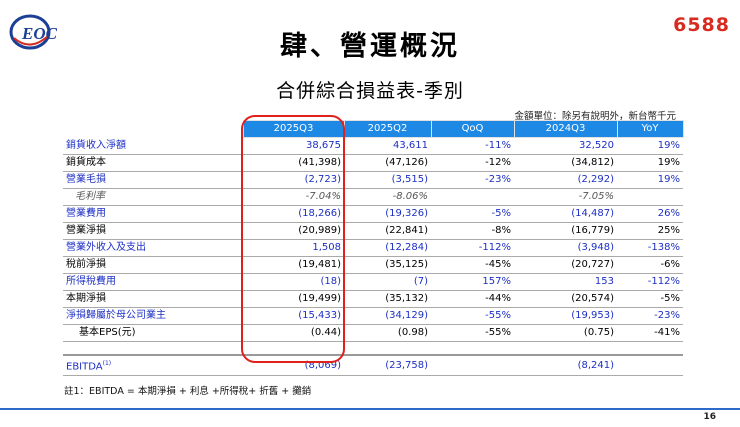 The image size is (740, 427). Describe the element at coordinates (709, 417) in the screenshot. I see `page-number: 16` at that location.